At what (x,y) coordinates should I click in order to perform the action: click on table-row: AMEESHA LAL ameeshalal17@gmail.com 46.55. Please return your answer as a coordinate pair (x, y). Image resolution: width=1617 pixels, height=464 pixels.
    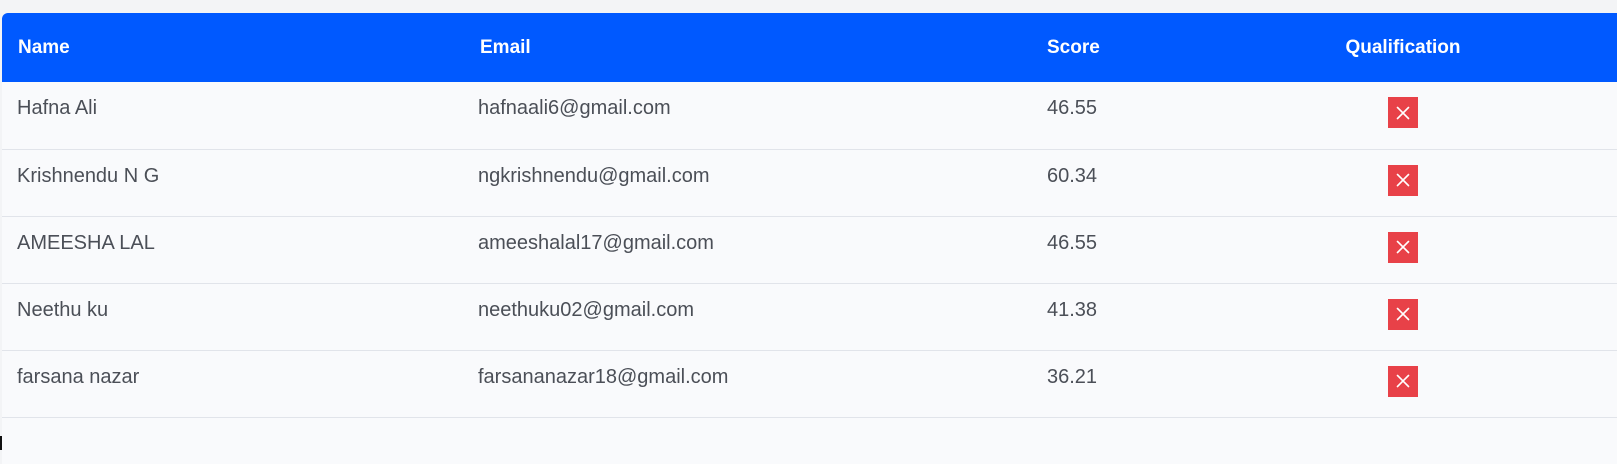
    Looking at the image, I should click on (809, 249).